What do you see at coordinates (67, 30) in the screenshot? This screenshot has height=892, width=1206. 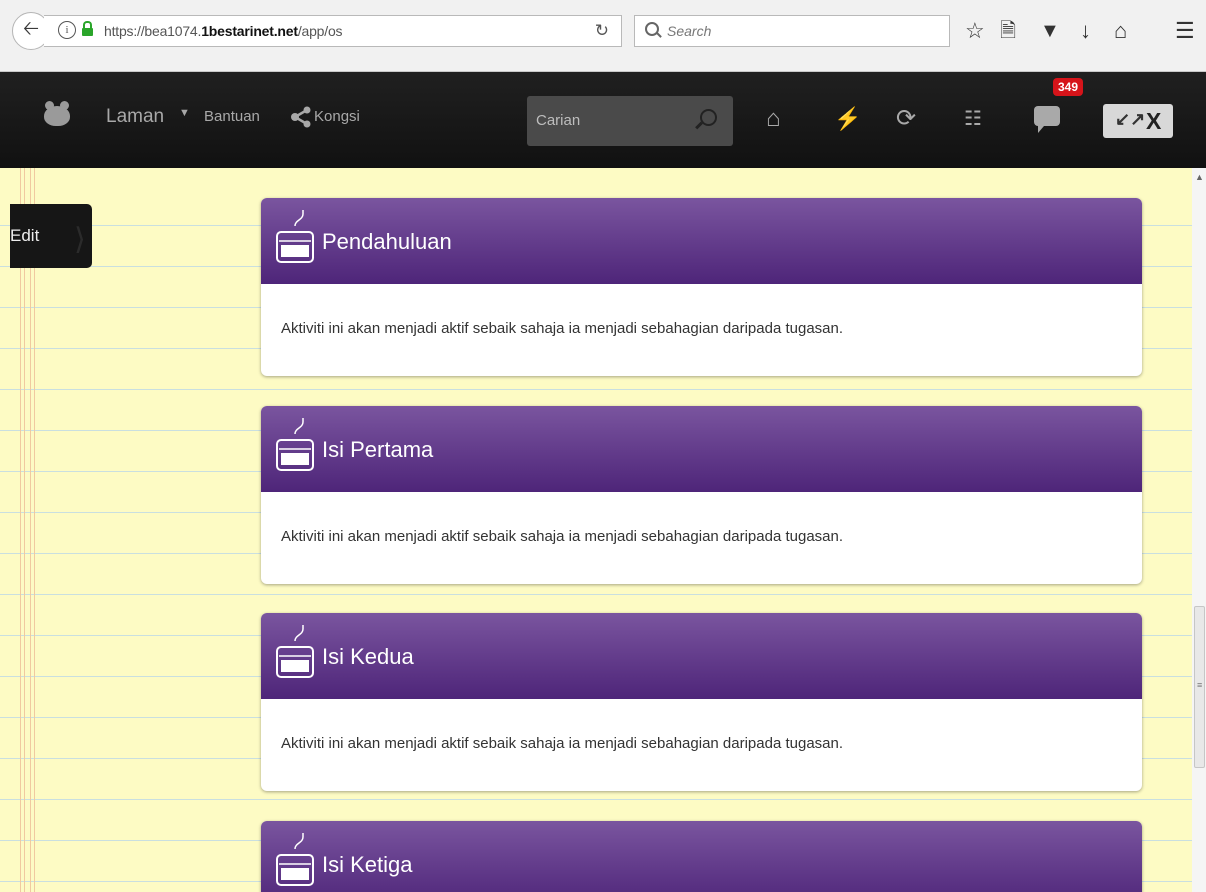 I see `info-icon: i` at bounding box center [67, 30].